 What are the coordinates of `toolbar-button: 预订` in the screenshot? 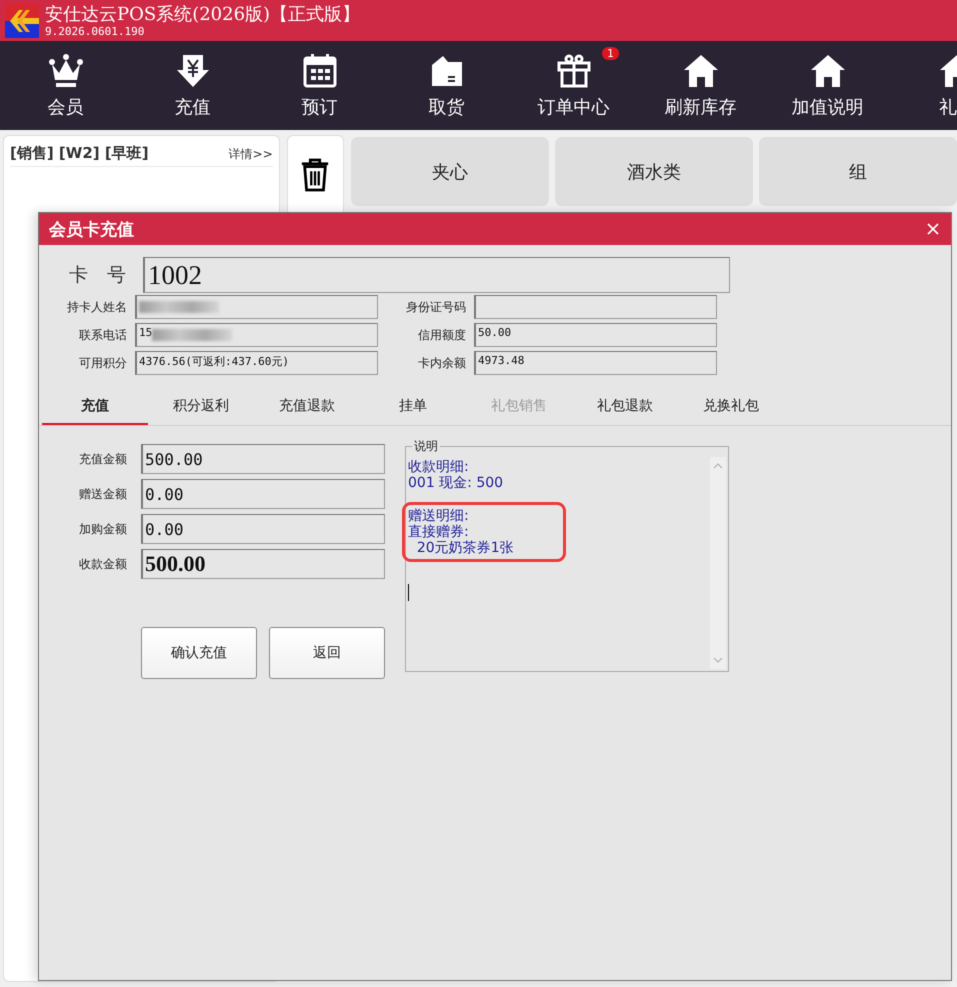 It's located at (319, 85).